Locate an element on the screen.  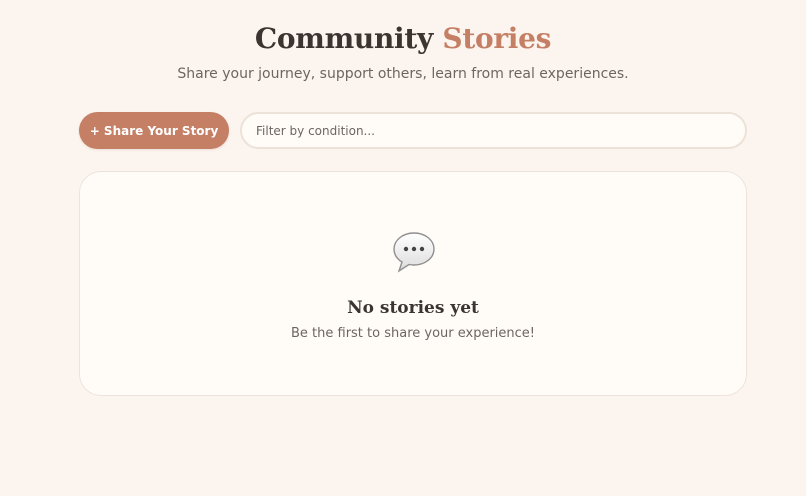
empty-state-title: No stories yet is located at coordinates (413, 308).